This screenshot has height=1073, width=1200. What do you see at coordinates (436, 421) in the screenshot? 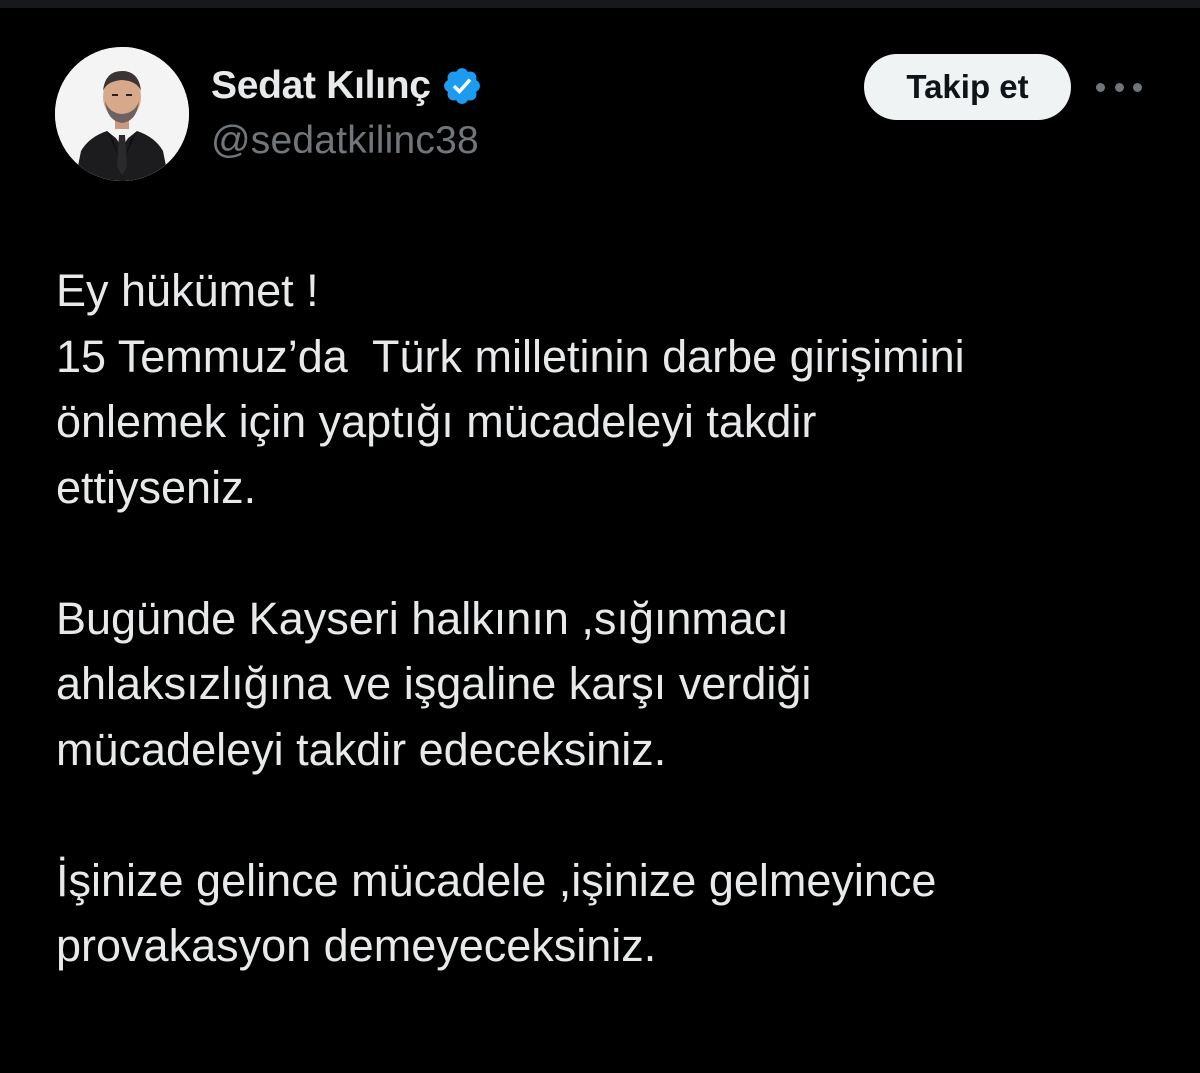
I see `tweet-line: önlemek için yaptığı mücadeleyi takdir` at bounding box center [436, 421].